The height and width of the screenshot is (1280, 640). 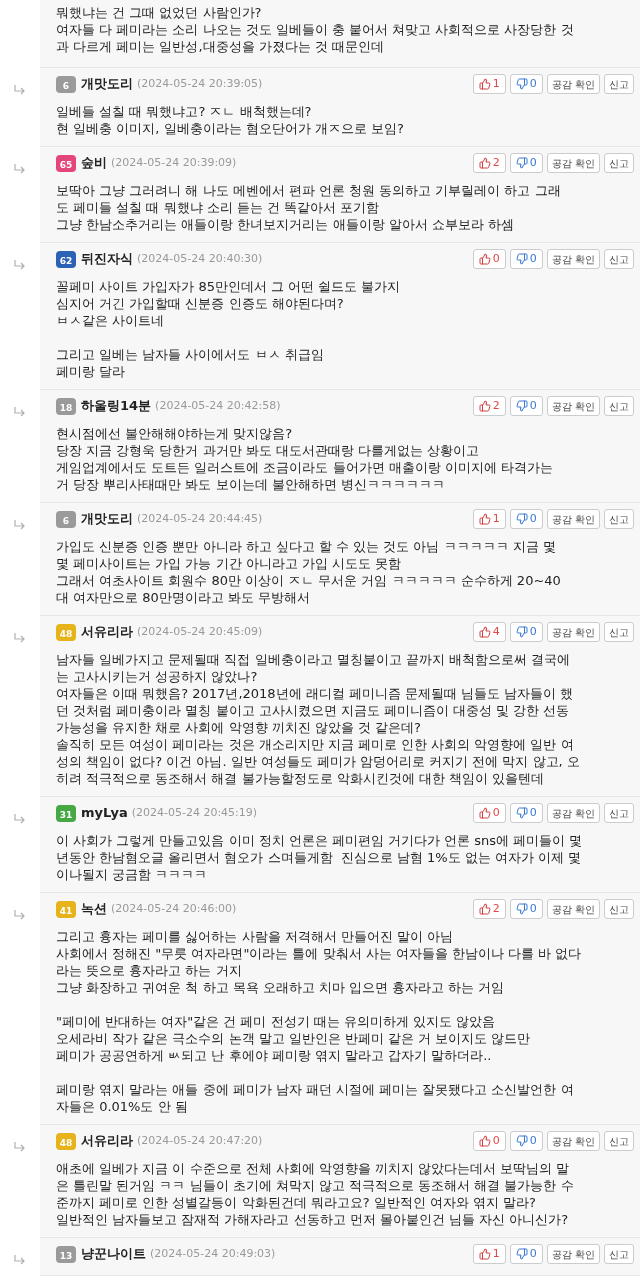 What do you see at coordinates (200, 631) in the screenshot?
I see `comment-date: (2024-05-24 20:45:09)` at bounding box center [200, 631].